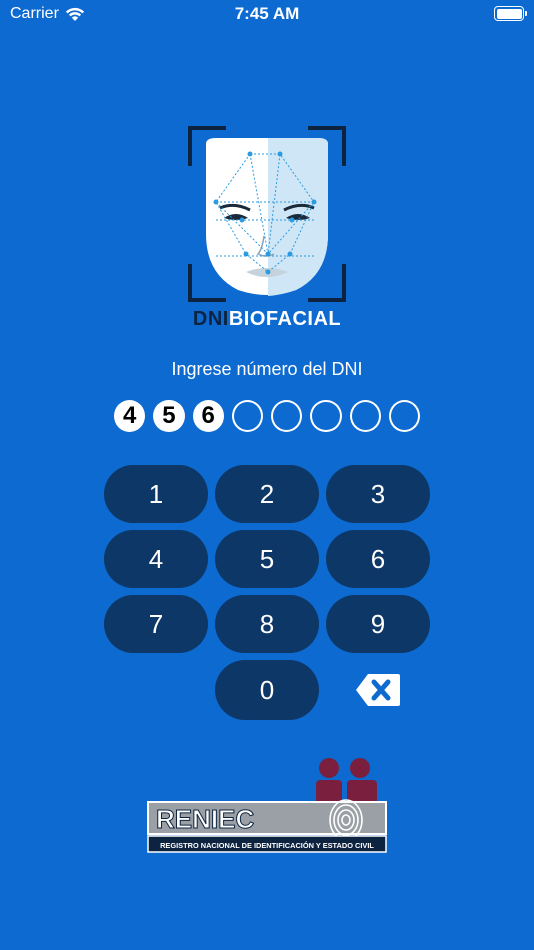  I want to click on key-8: 8, so click(267, 624).